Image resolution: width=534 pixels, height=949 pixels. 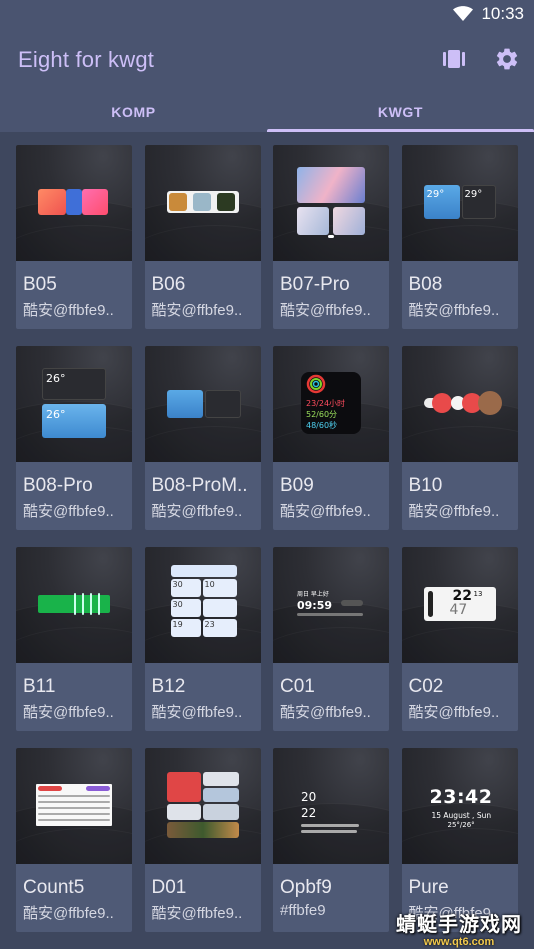 I want to click on tab-kwgt-label: KWGT, so click(x=400, y=112).